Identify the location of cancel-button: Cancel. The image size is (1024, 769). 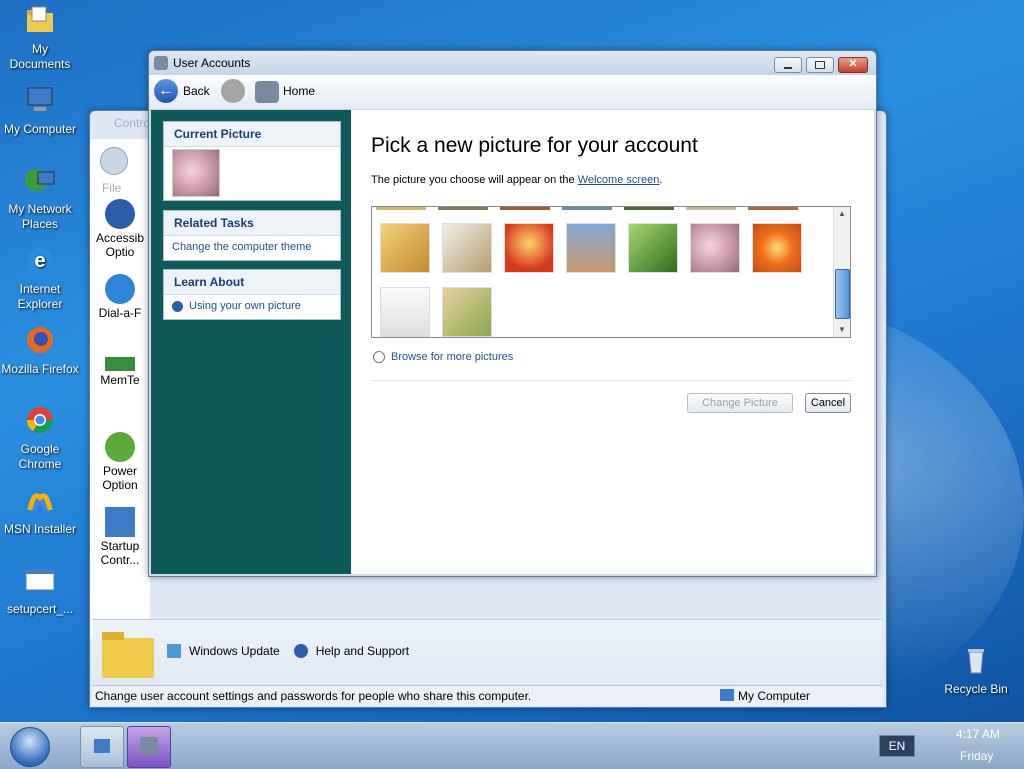
(828, 403).